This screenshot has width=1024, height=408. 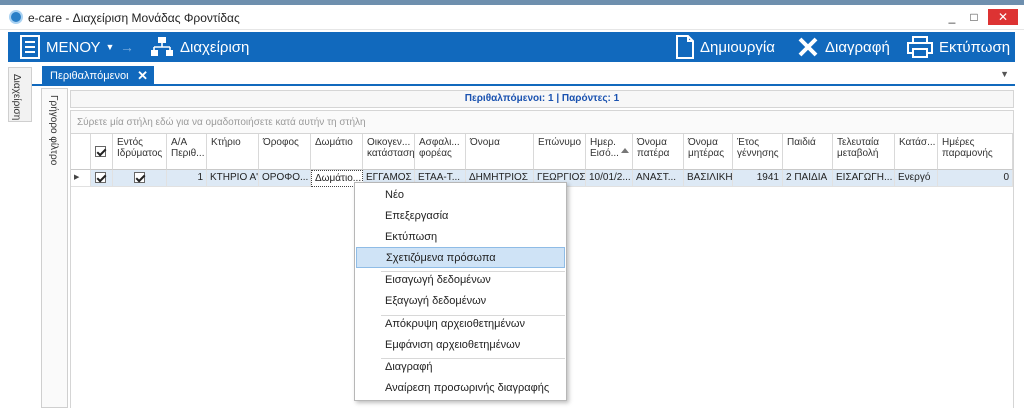 I want to click on window-title: e-care - Διαχείριση Μονάδας Φροντίδας, so click(x=134, y=18).